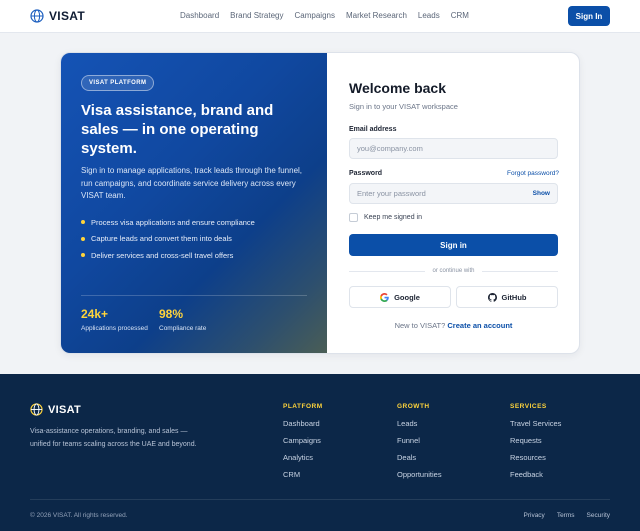  What do you see at coordinates (453, 148) in the screenshot?
I see `email-field: you@company.com` at bounding box center [453, 148].